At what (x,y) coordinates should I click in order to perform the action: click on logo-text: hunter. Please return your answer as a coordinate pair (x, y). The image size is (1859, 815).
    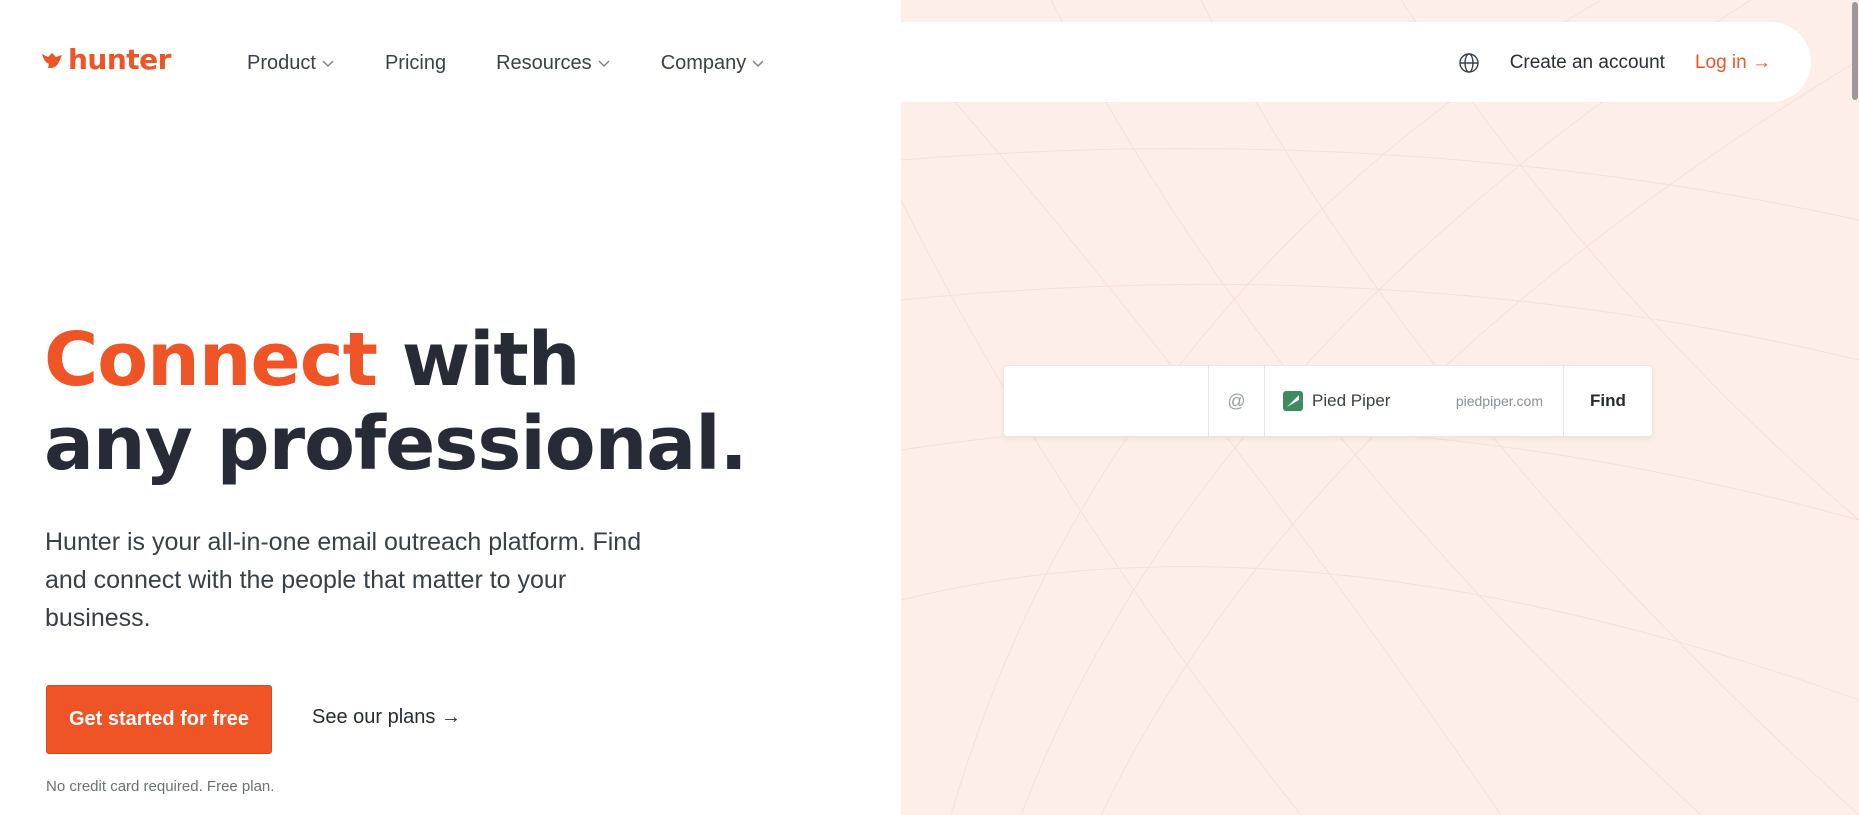
    Looking at the image, I should click on (119, 59).